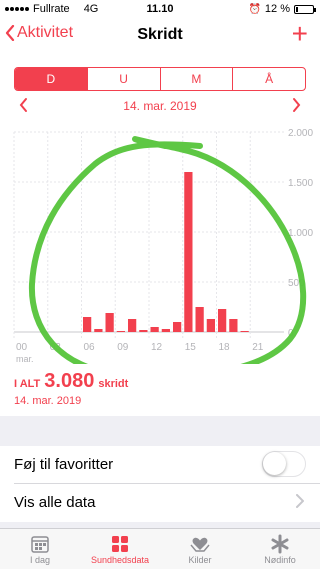  What do you see at coordinates (25, 359) in the screenshot?
I see `x-sublabel: mar.` at bounding box center [25, 359].